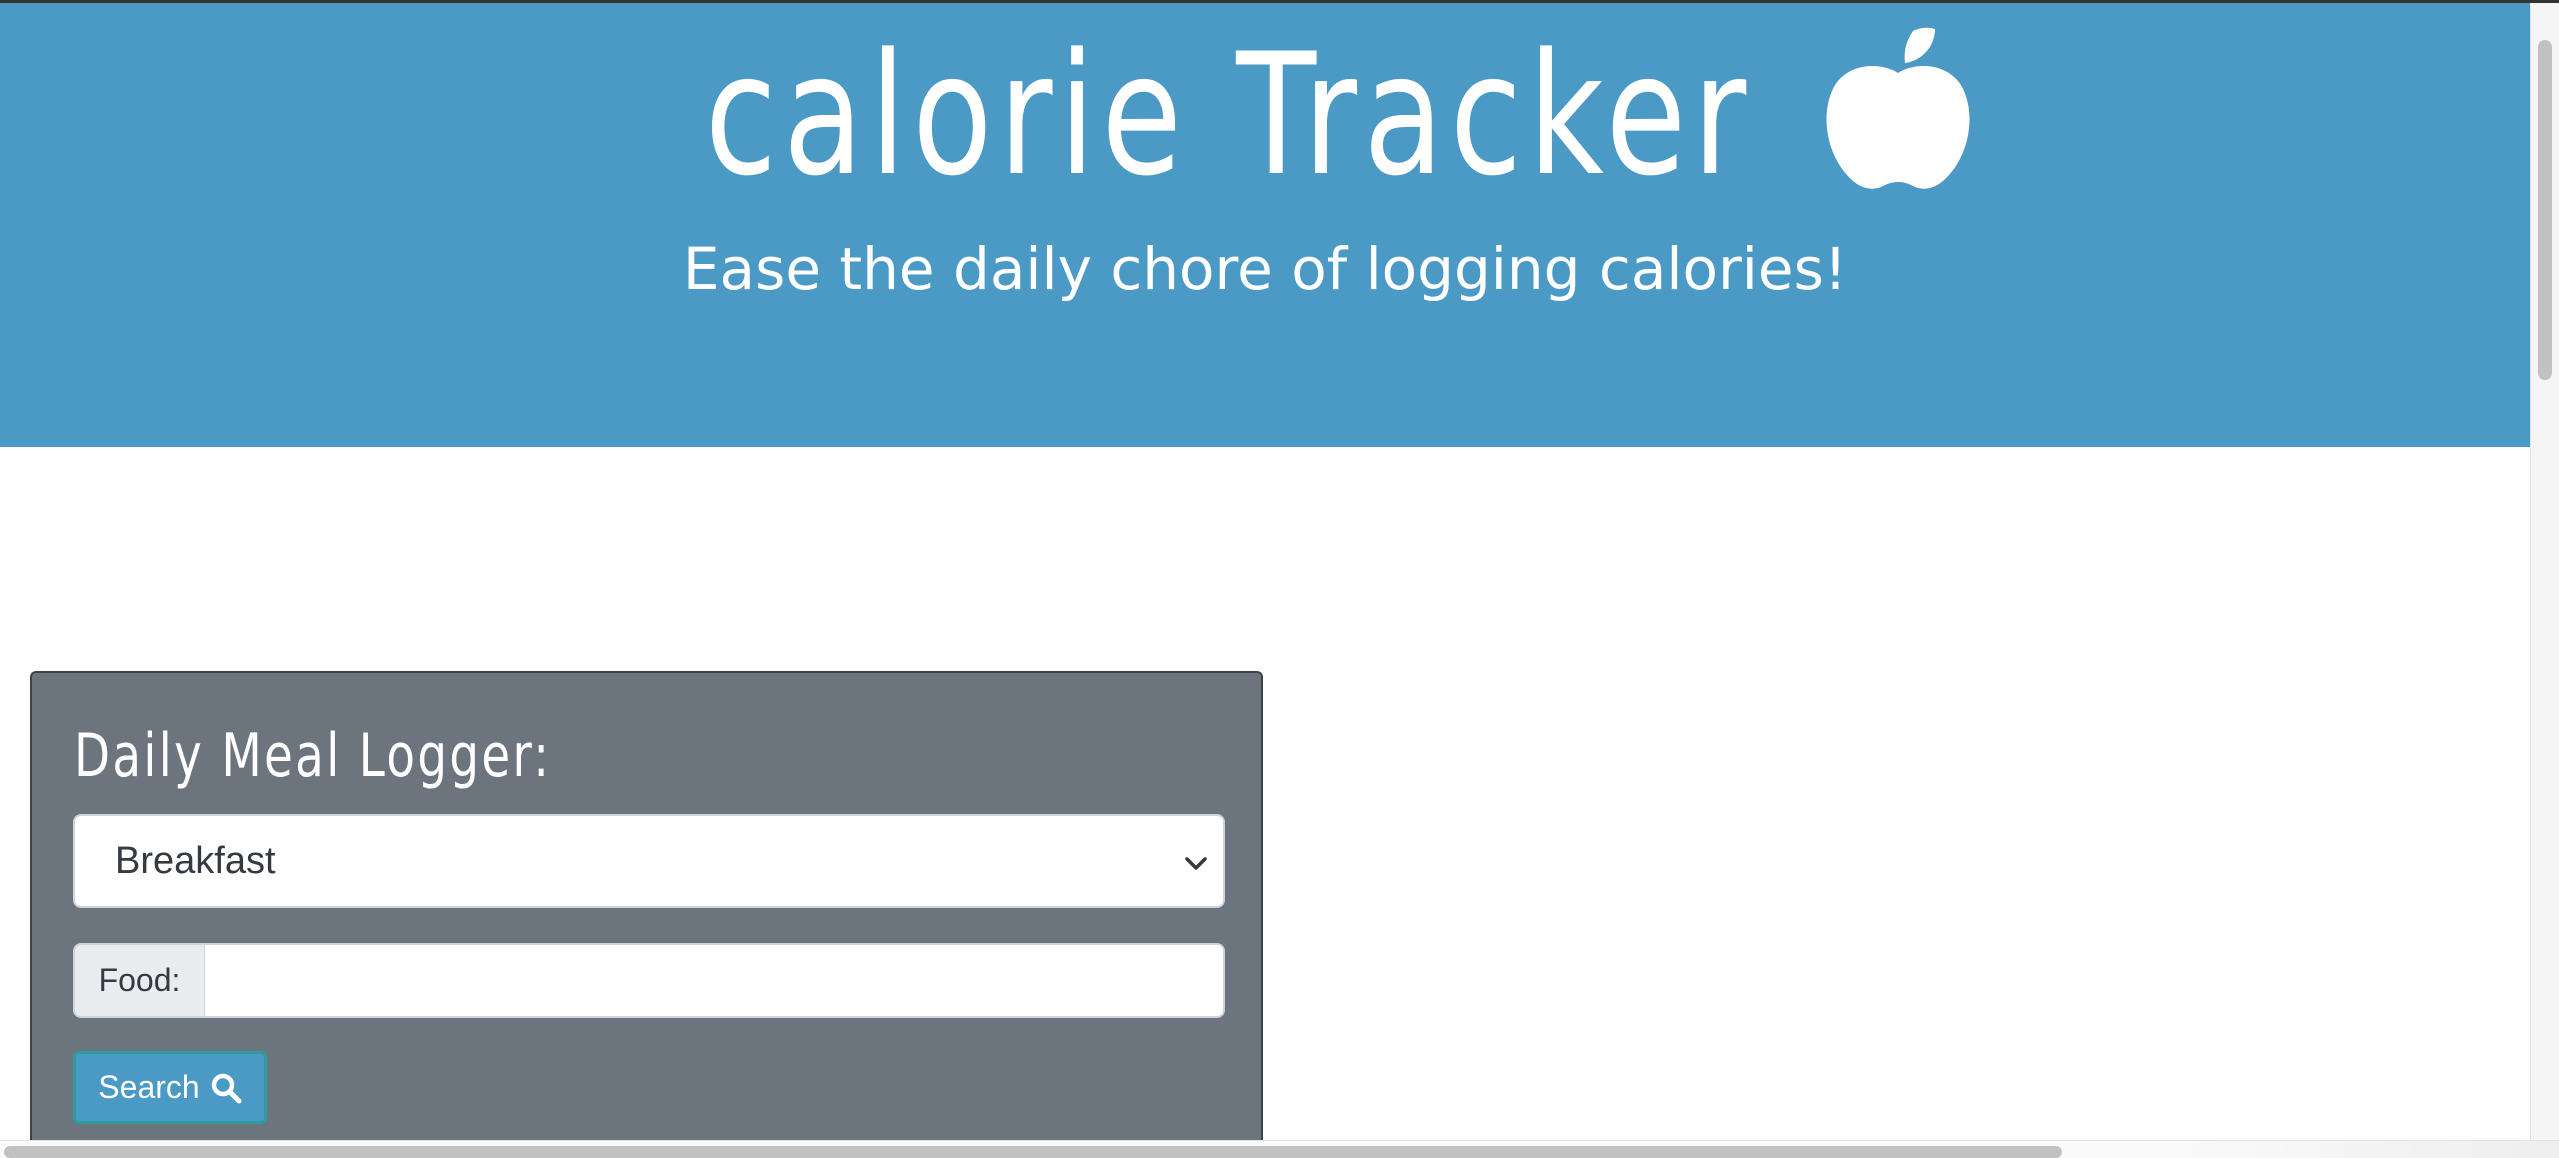 This screenshot has width=2559, height=1158. What do you see at coordinates (649, 861) in the screenshot?
I see `meal-type-select: Breakfast` at bounding box center [649, 861].